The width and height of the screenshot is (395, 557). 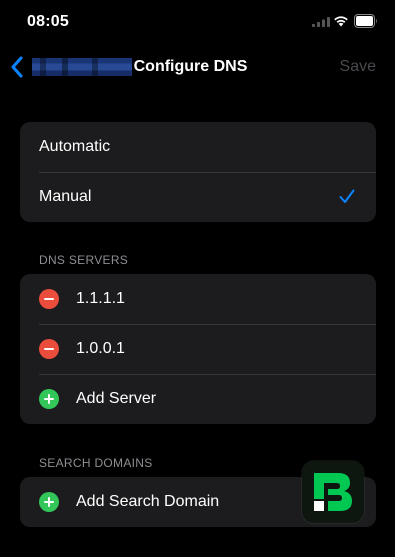 I want to click on checkmark-icon, so click(x=347, y=196).